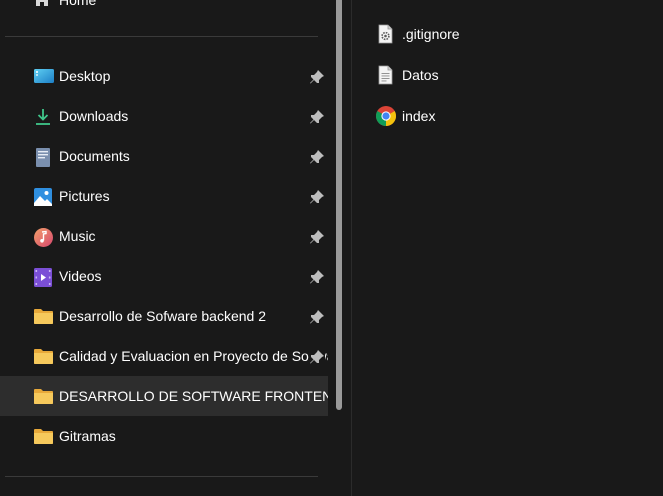 This screenshot has width=663, height=496. What do you see at coordinates (42, 3) in the screenshot?
I see `home-icon` at bounding box center [42, 3].